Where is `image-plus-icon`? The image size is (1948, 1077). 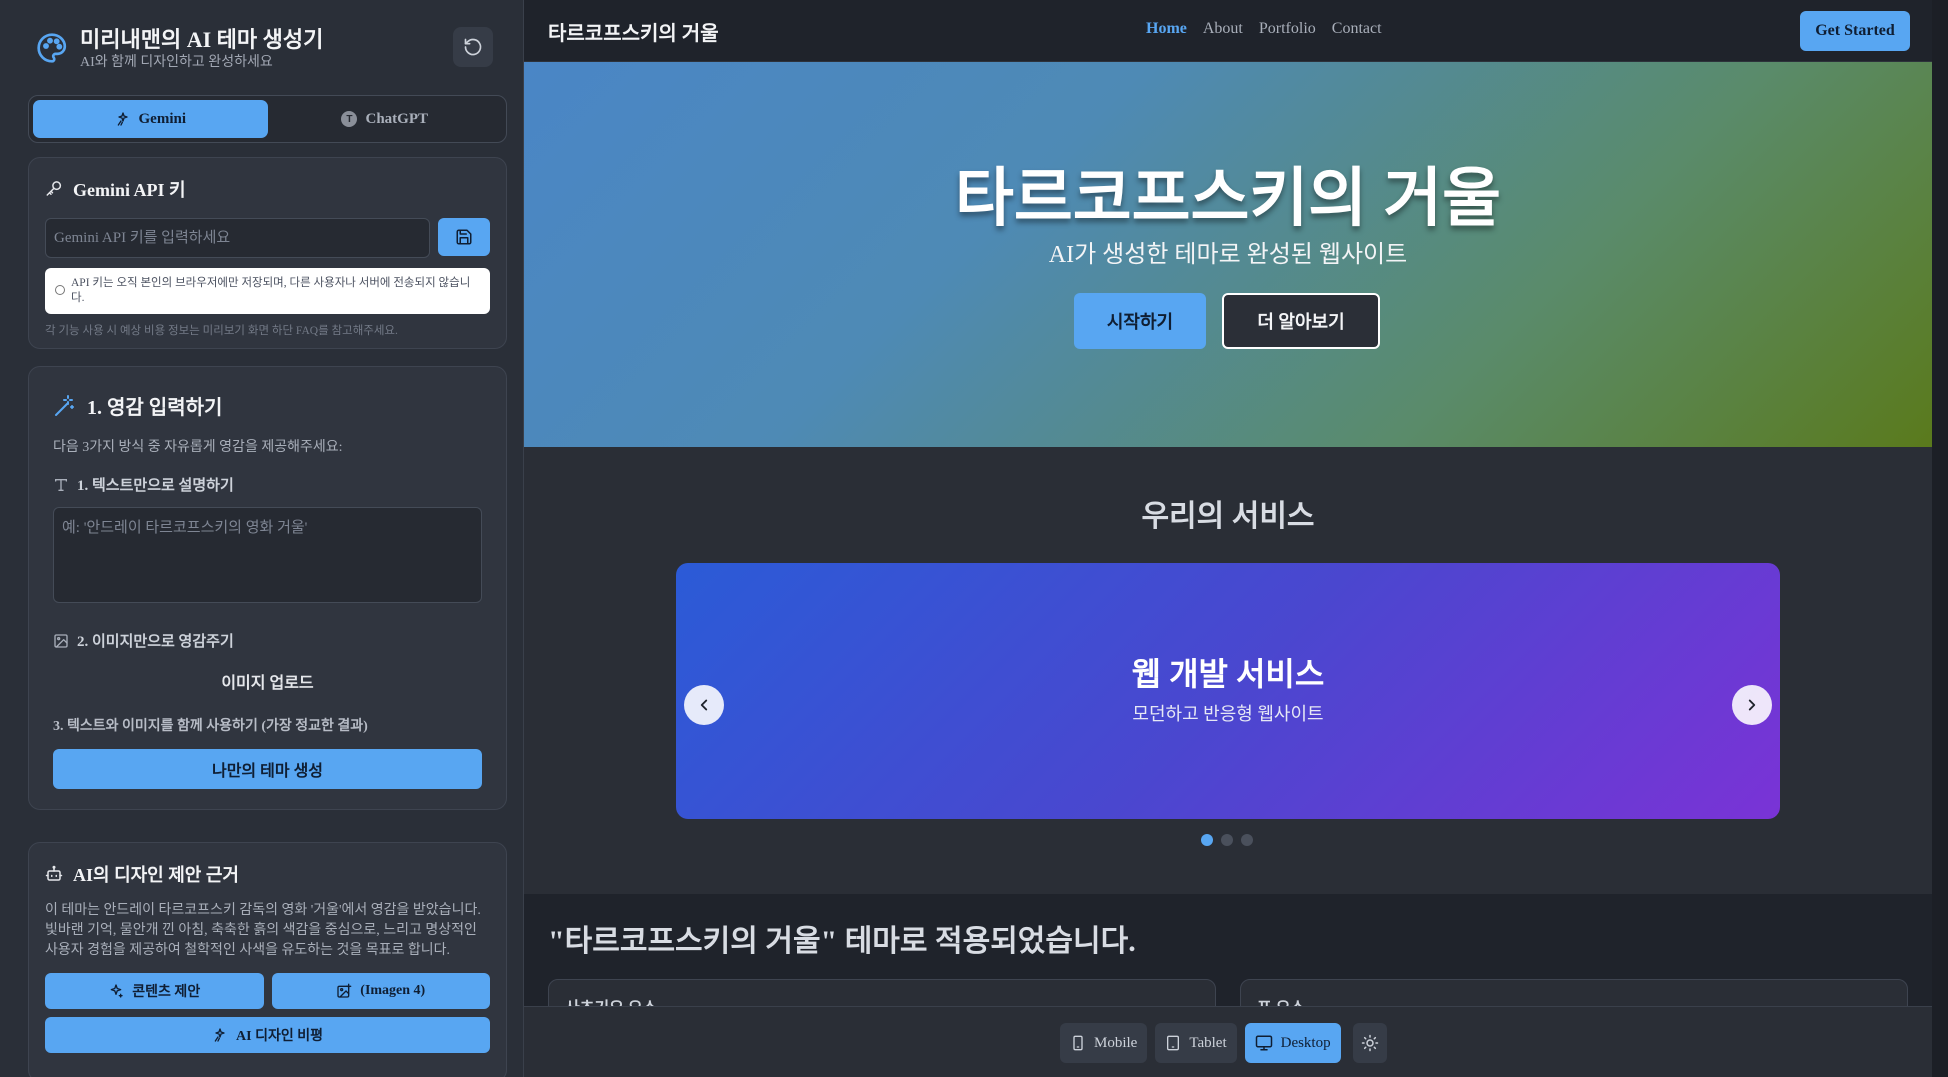
image-plus-icon is located at coordinates (344, 991).